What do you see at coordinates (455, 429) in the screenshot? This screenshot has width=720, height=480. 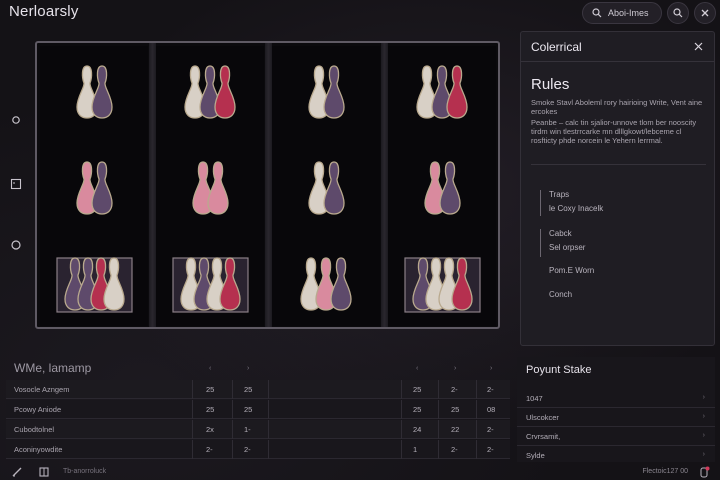 I see `row-value: 22` at bounding box center [455, 429].